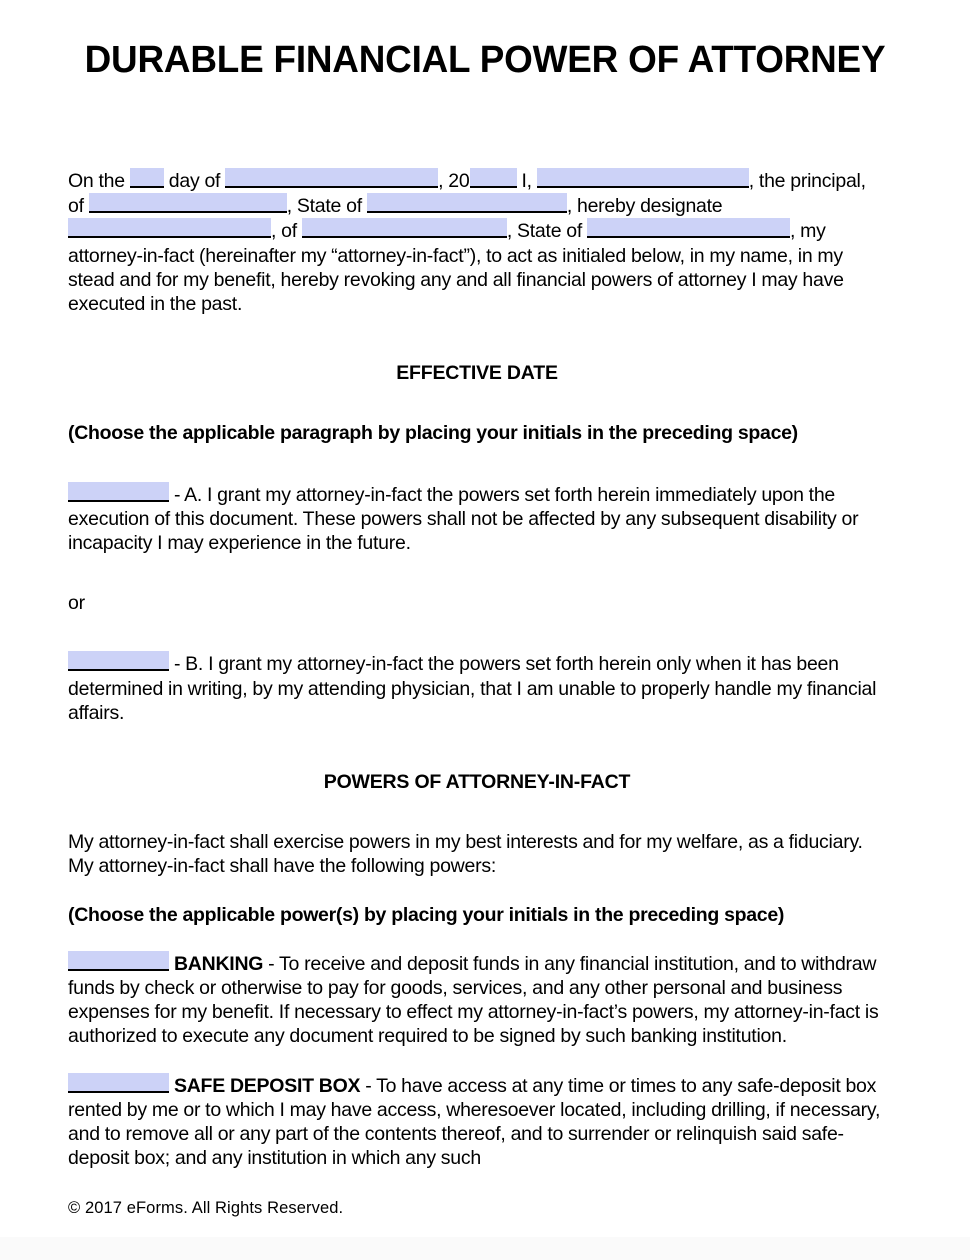 The height and width of the screenshot is (1260, 970). Describe the element at coordinates (526, 181) in the screenshot. I see `intro-text-i: I,` at that location.